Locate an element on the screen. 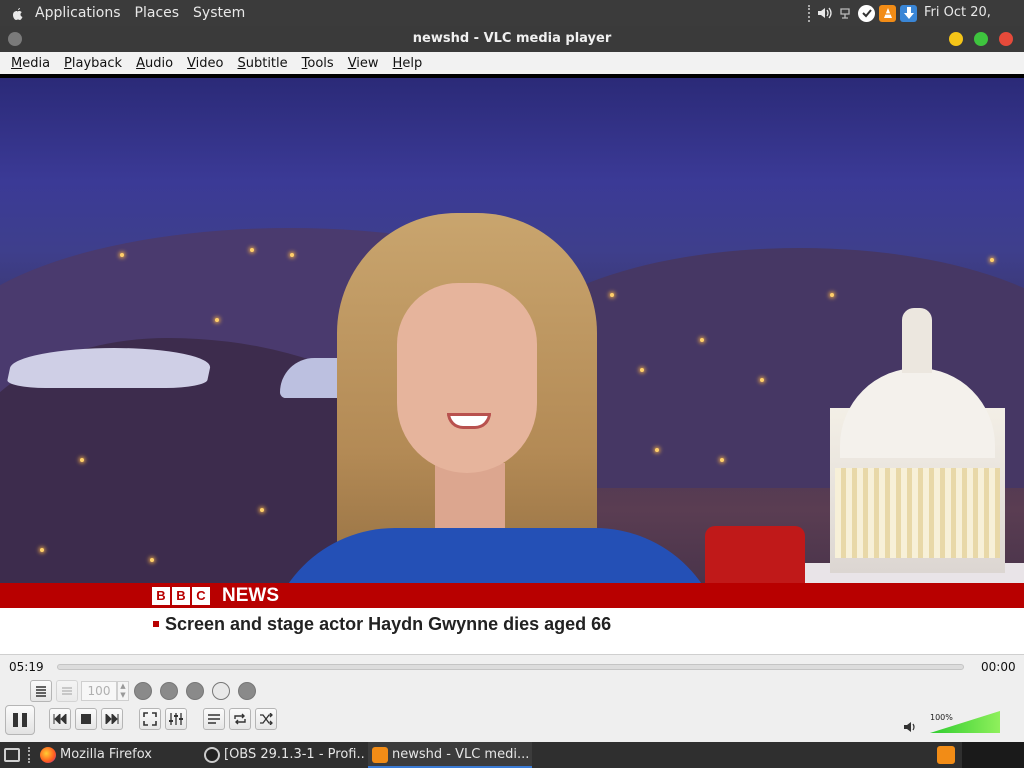 This screenshot has width=1024, height=768. playback-controls: 05:19 00:00 100 ▲ ▼ 100% is located at coordinates (512, 698).